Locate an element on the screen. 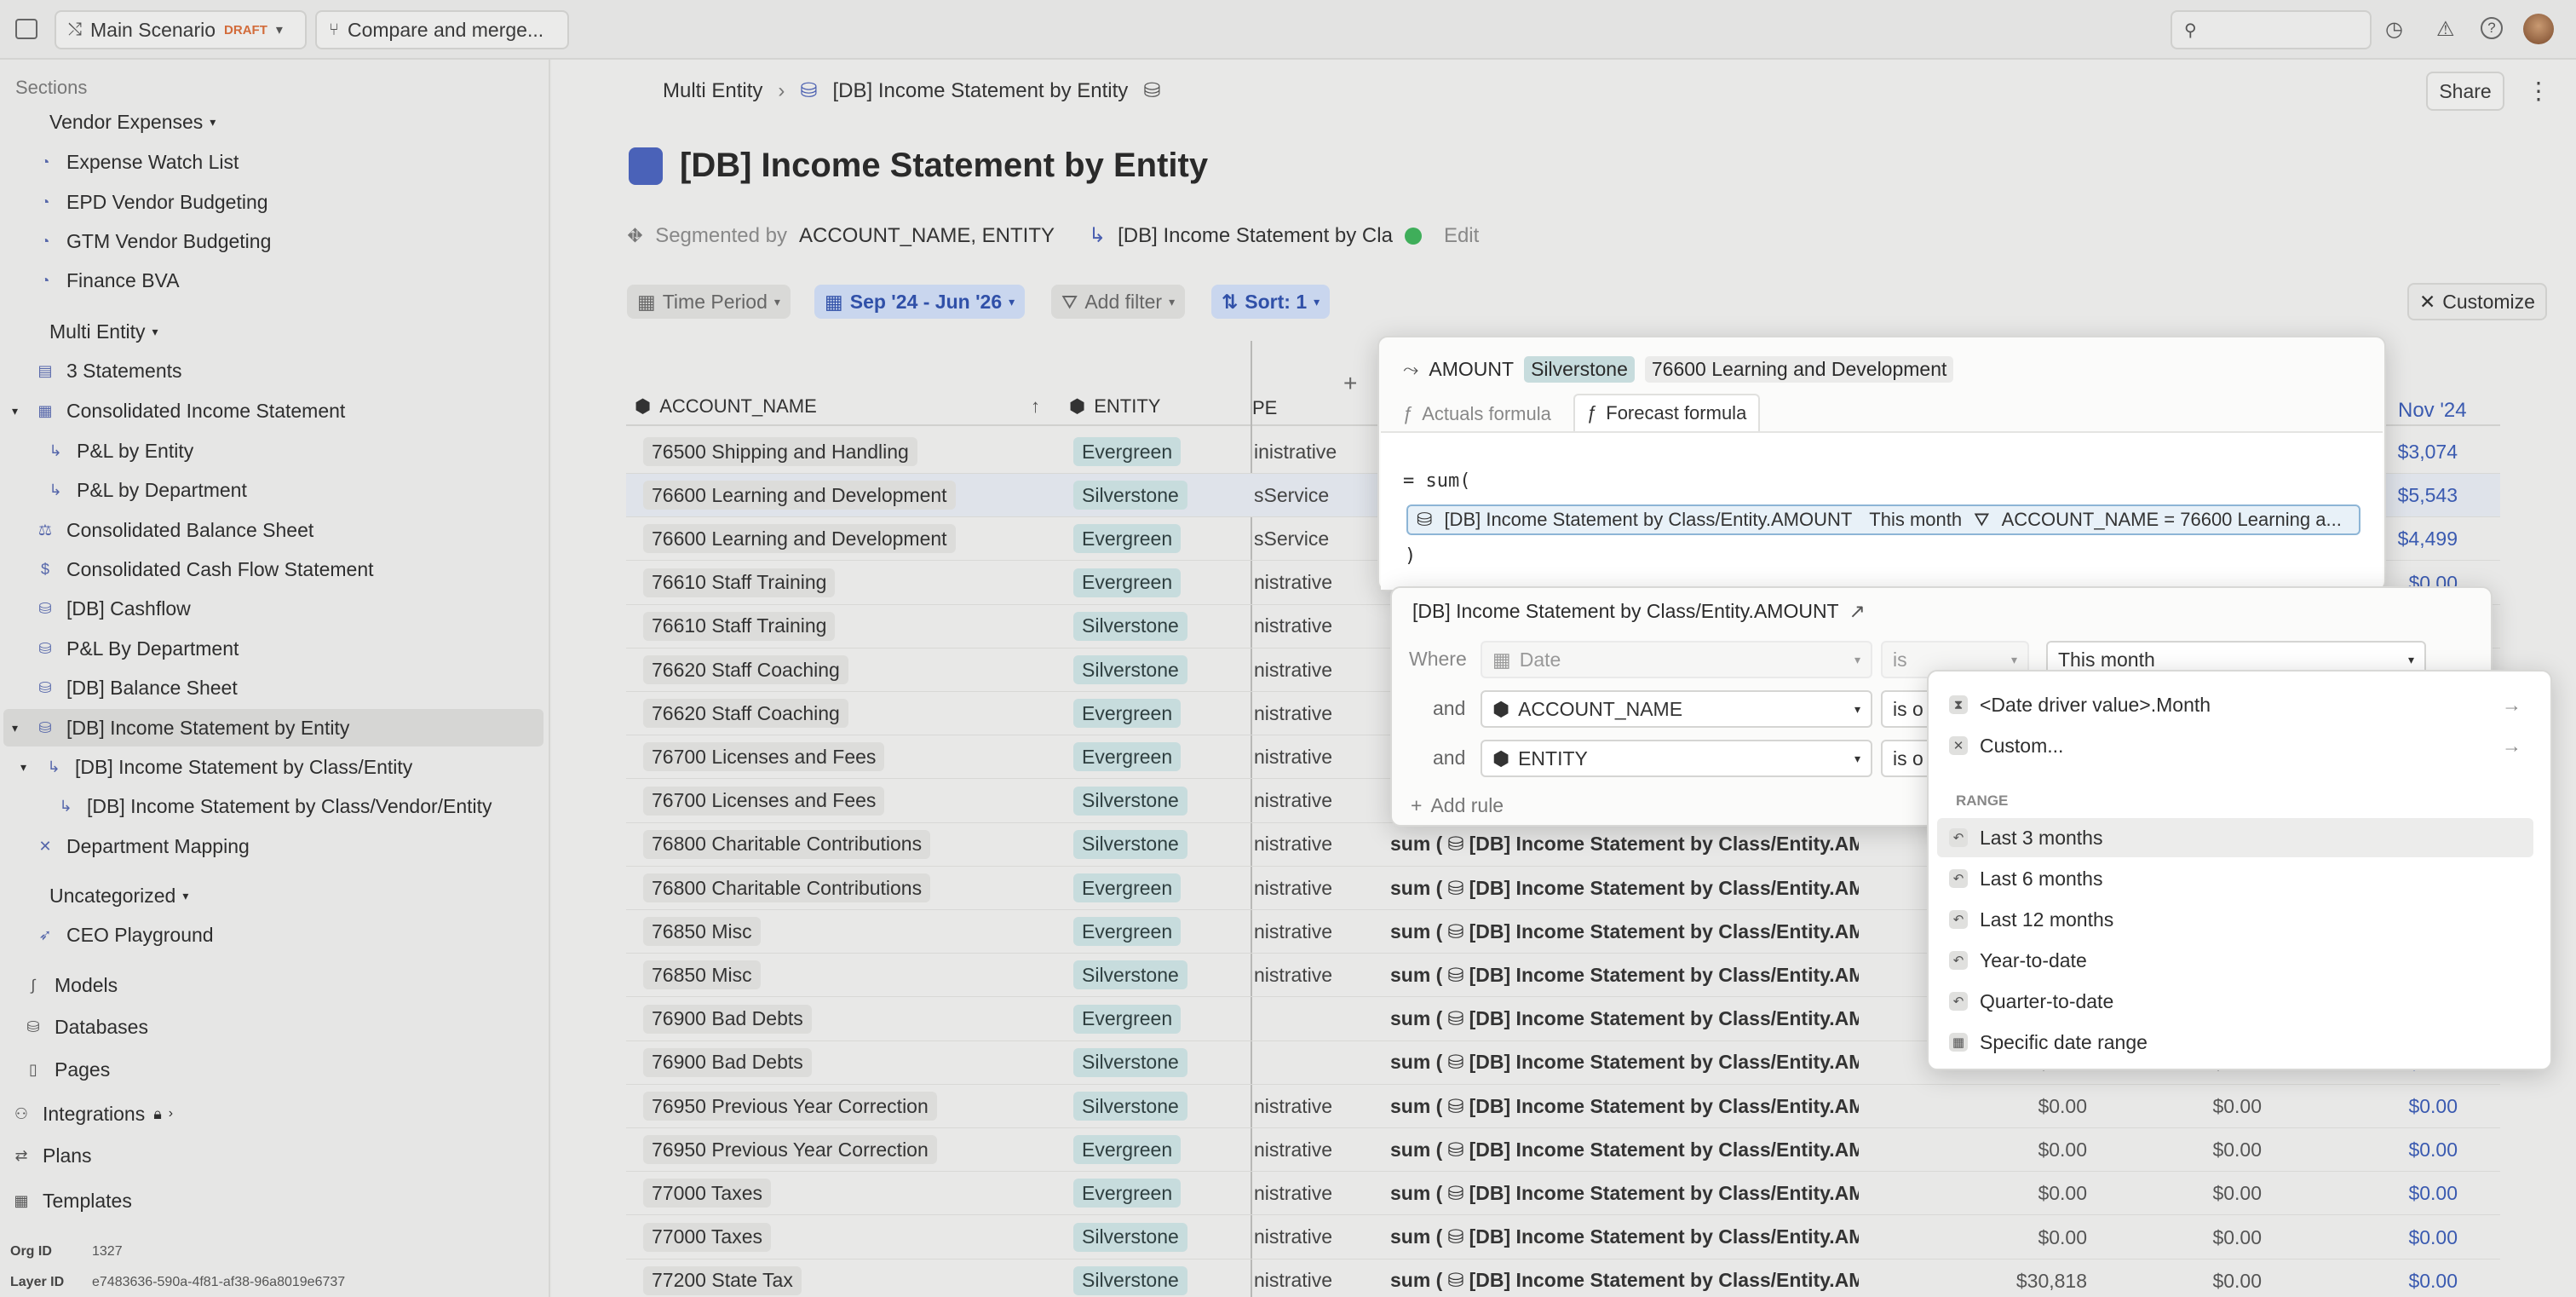 The width and height of the screenshot is (2576, 1297). account-cell: 77200 State Tax is located at coordinates (723, 1280).